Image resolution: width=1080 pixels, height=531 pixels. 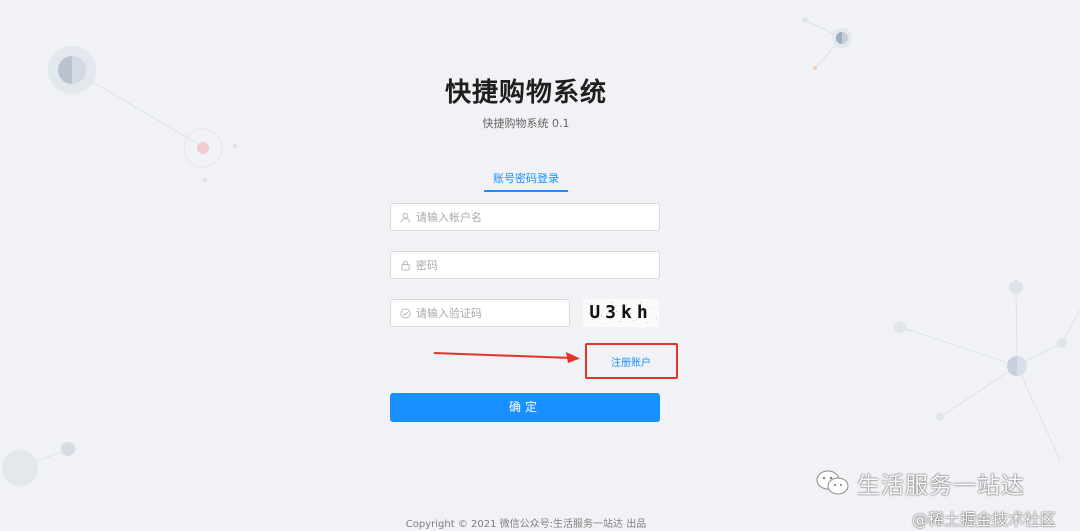 I want to click on username-input, so click(x=537, y=217).